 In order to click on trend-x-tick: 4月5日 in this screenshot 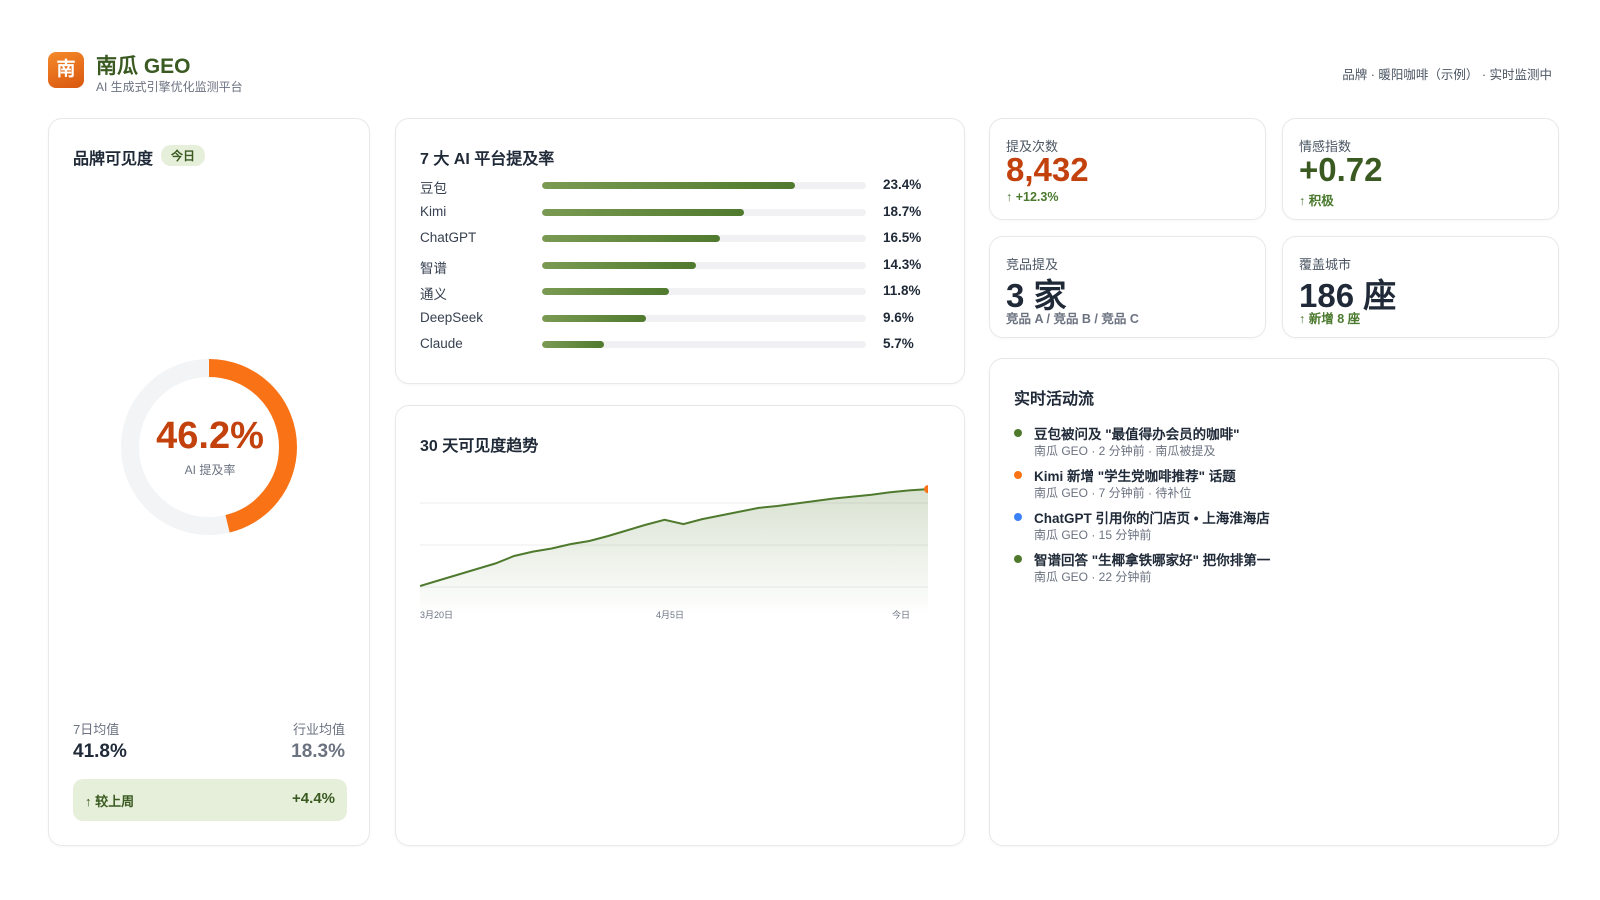, I will do `click(670, 615)`.